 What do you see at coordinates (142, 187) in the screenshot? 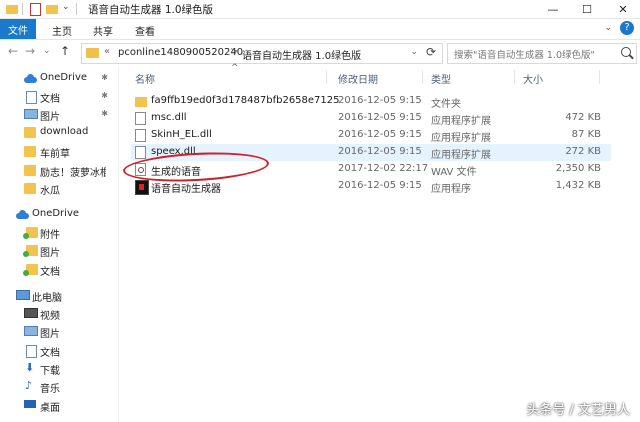
I see `app-icon` at bounding box center [142, 187].